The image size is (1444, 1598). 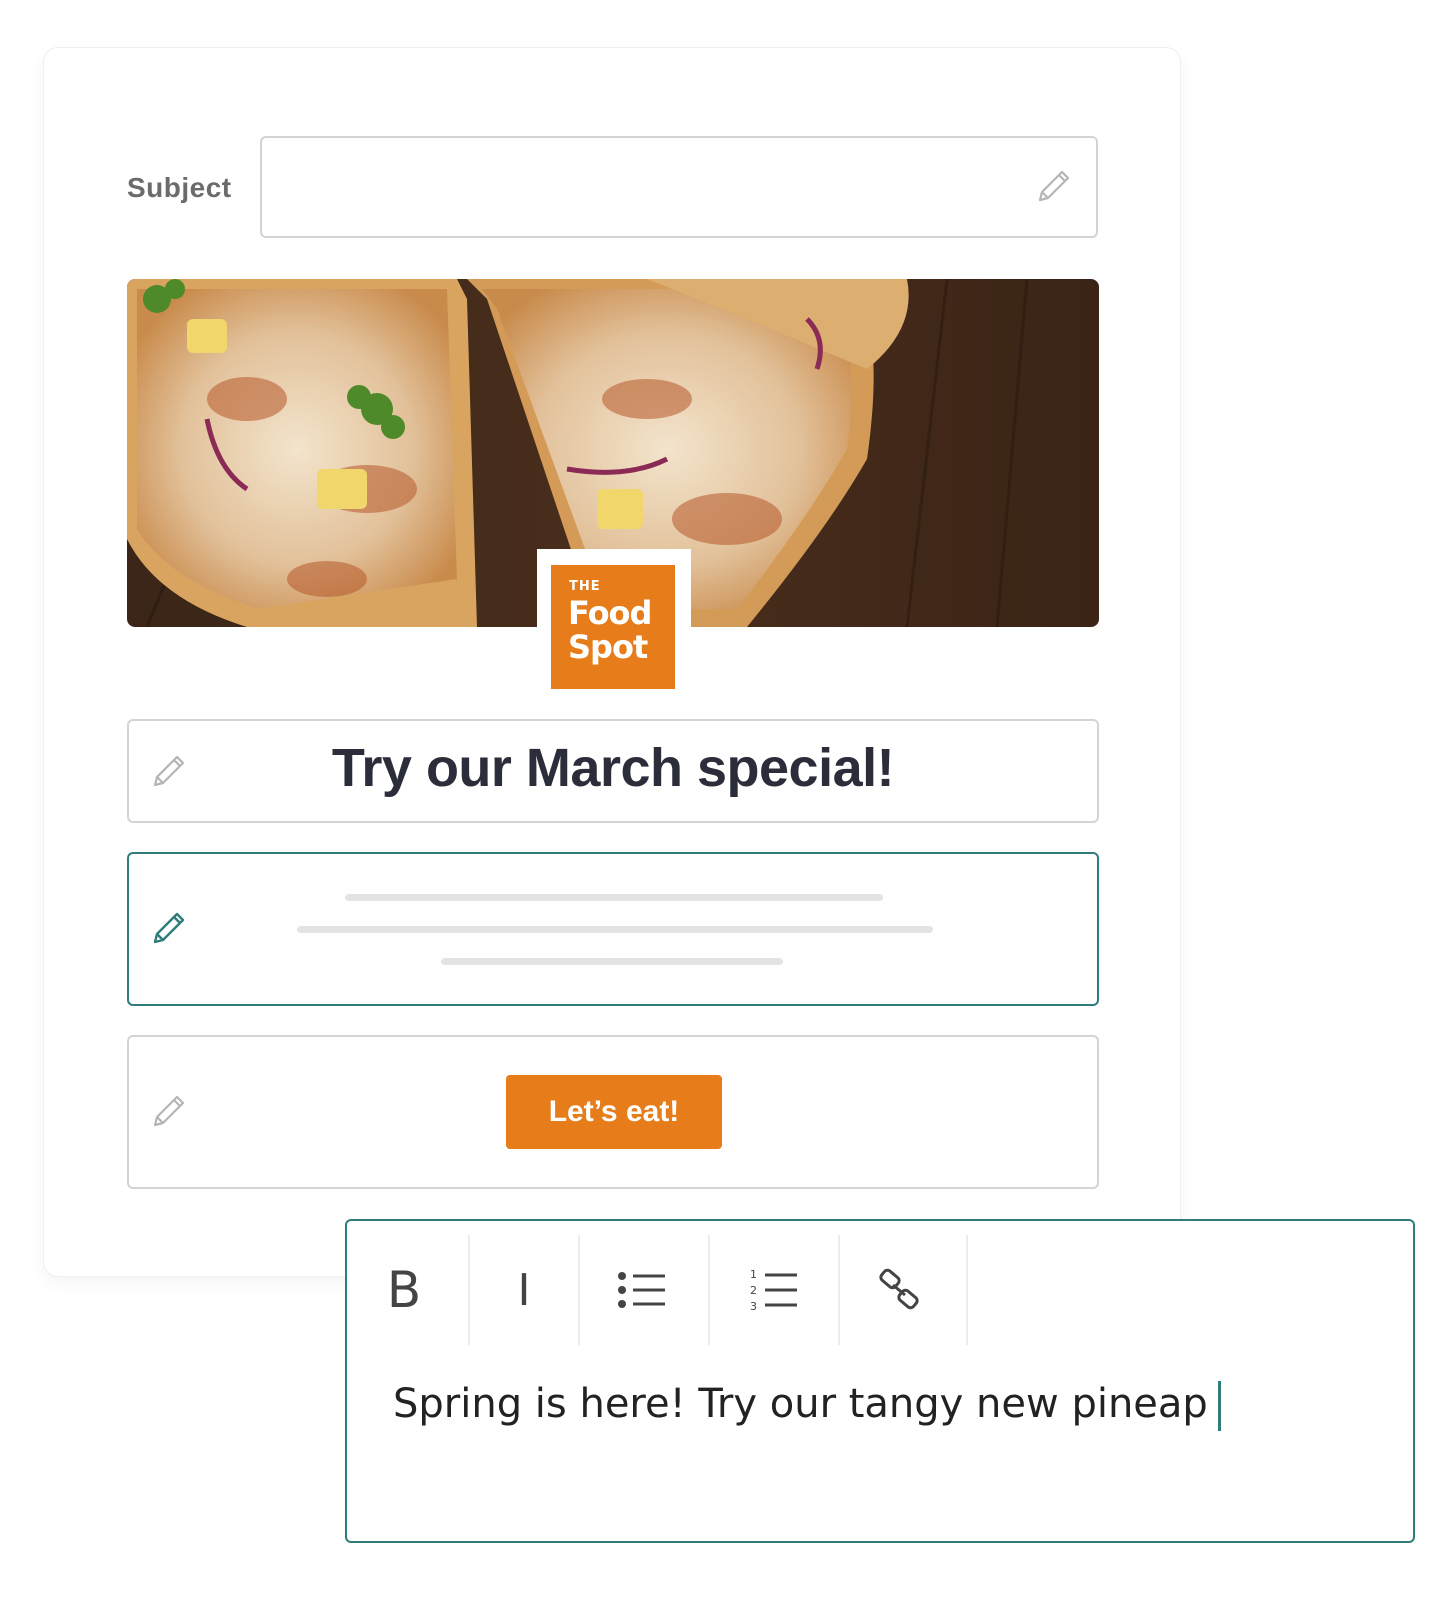 I want to click on subject-label: Subject, so click(x=179, y=187).